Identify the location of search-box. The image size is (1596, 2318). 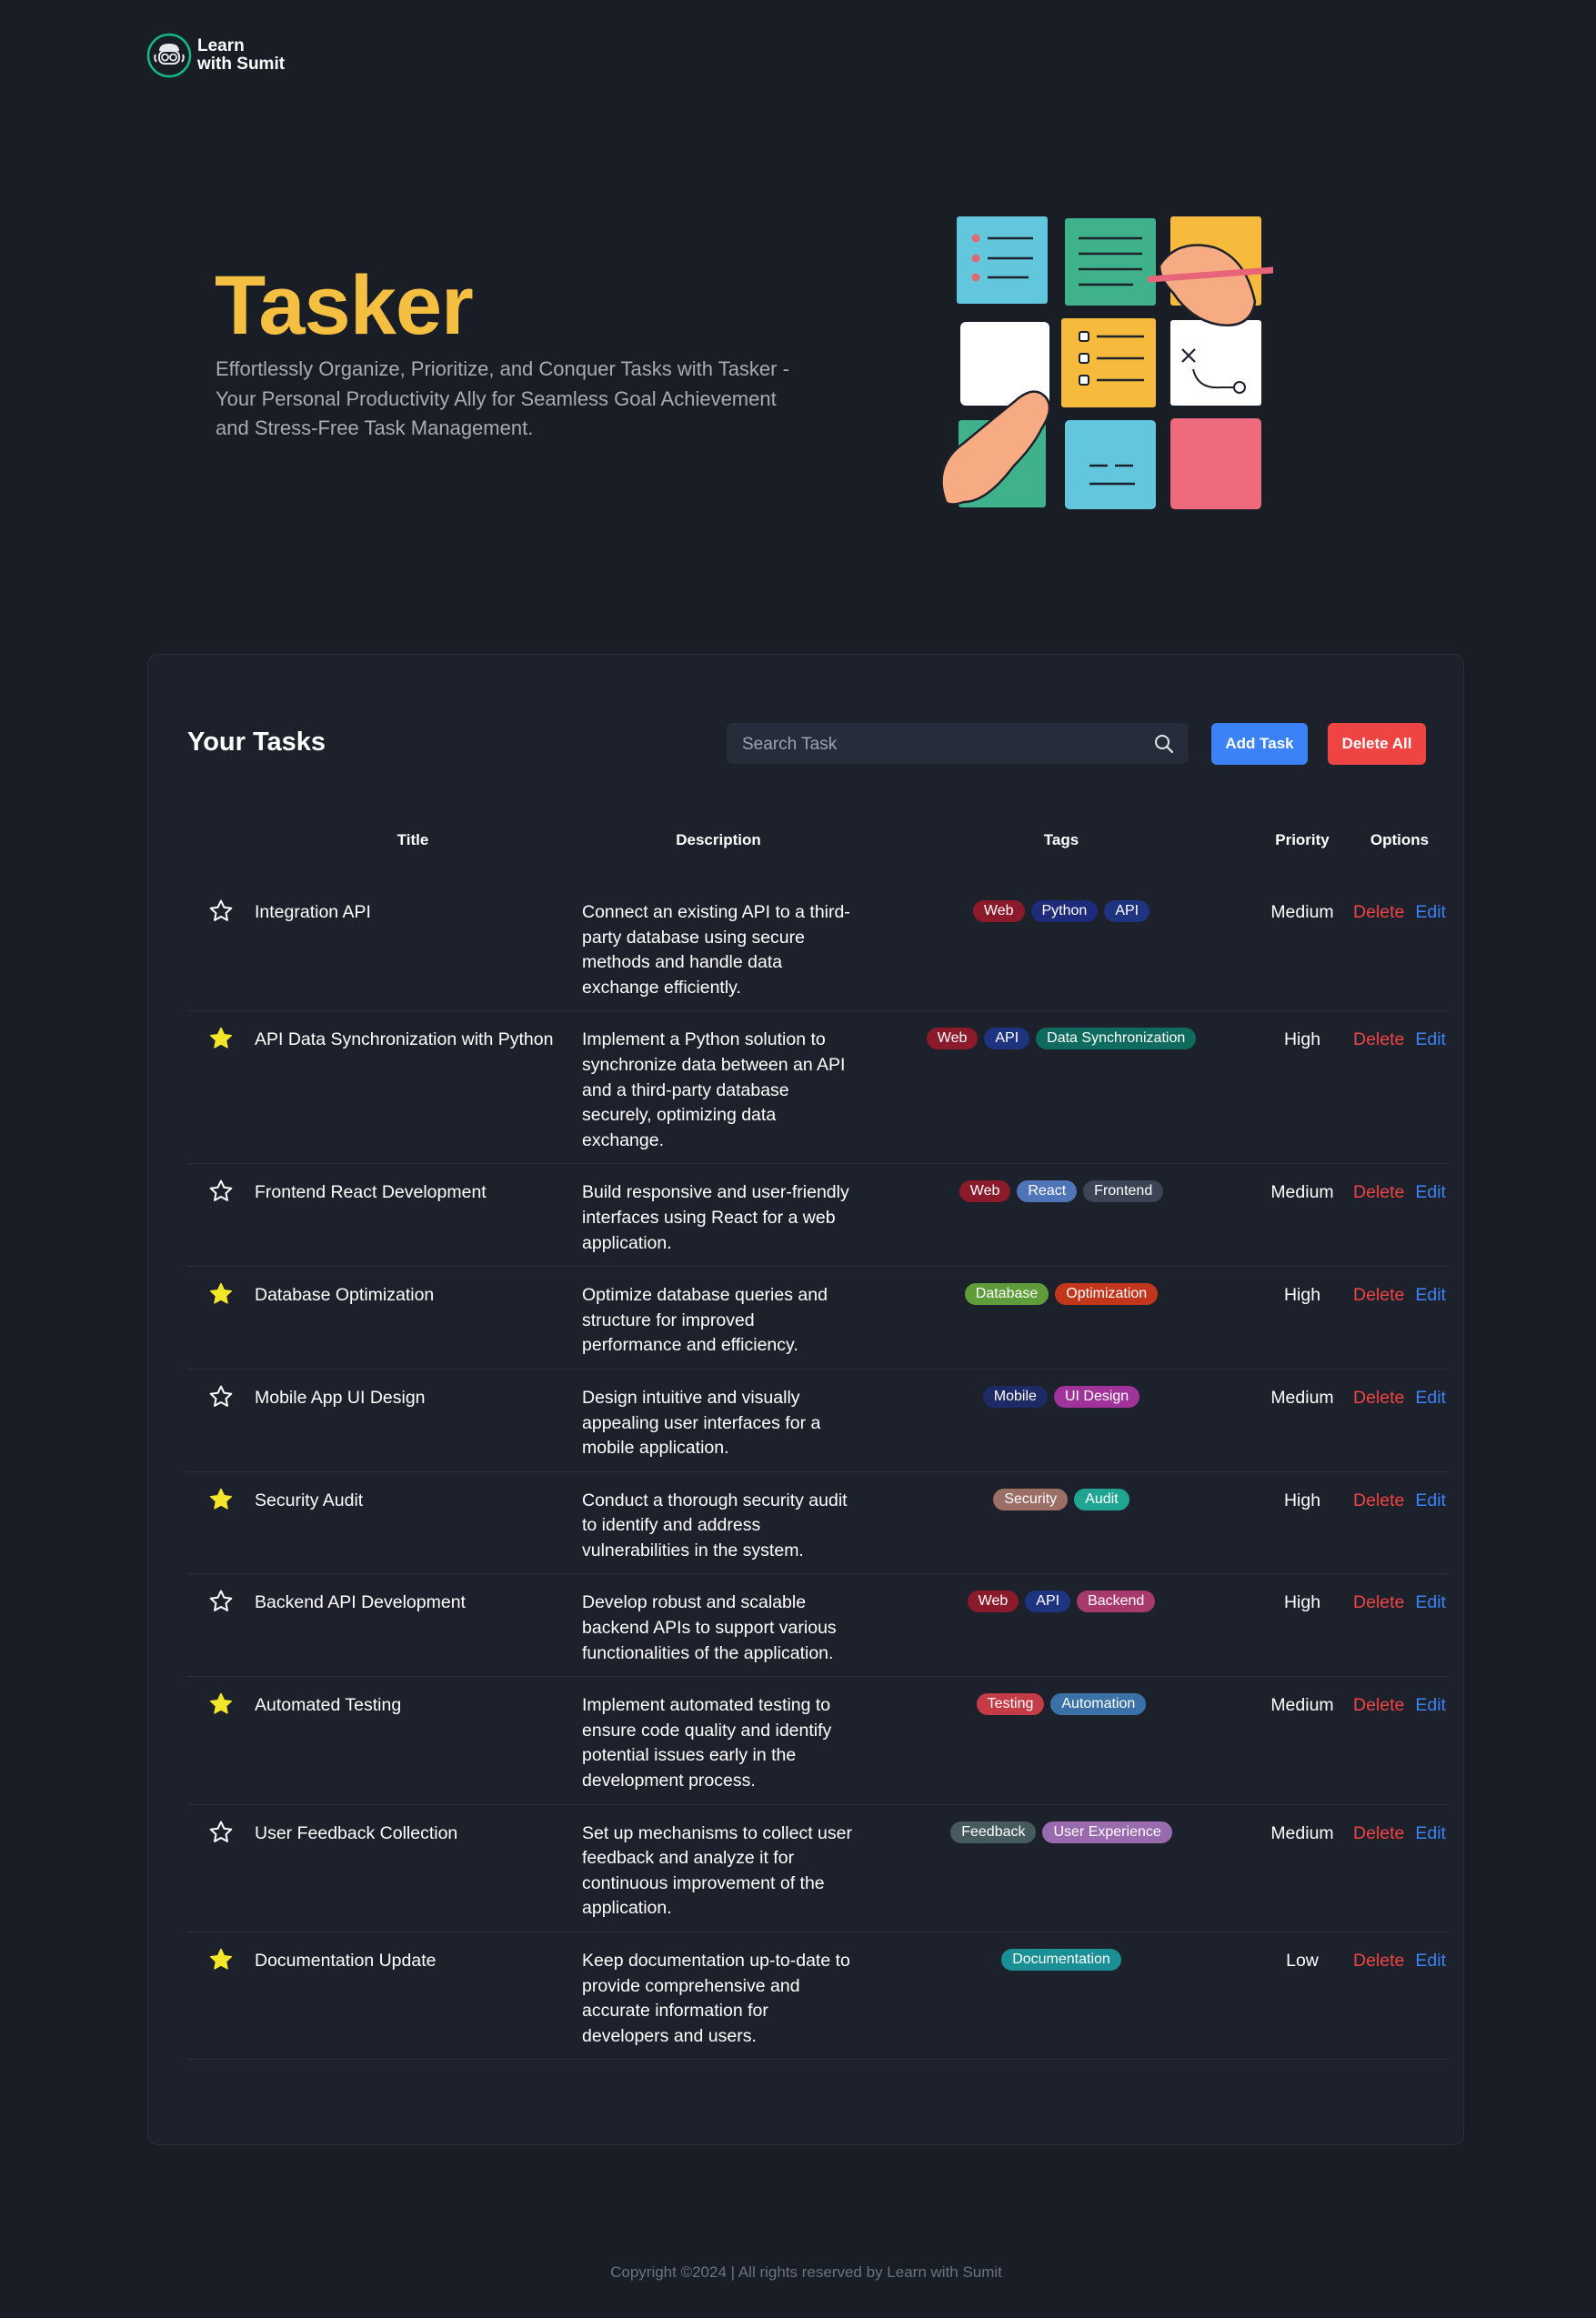
(958, 744).